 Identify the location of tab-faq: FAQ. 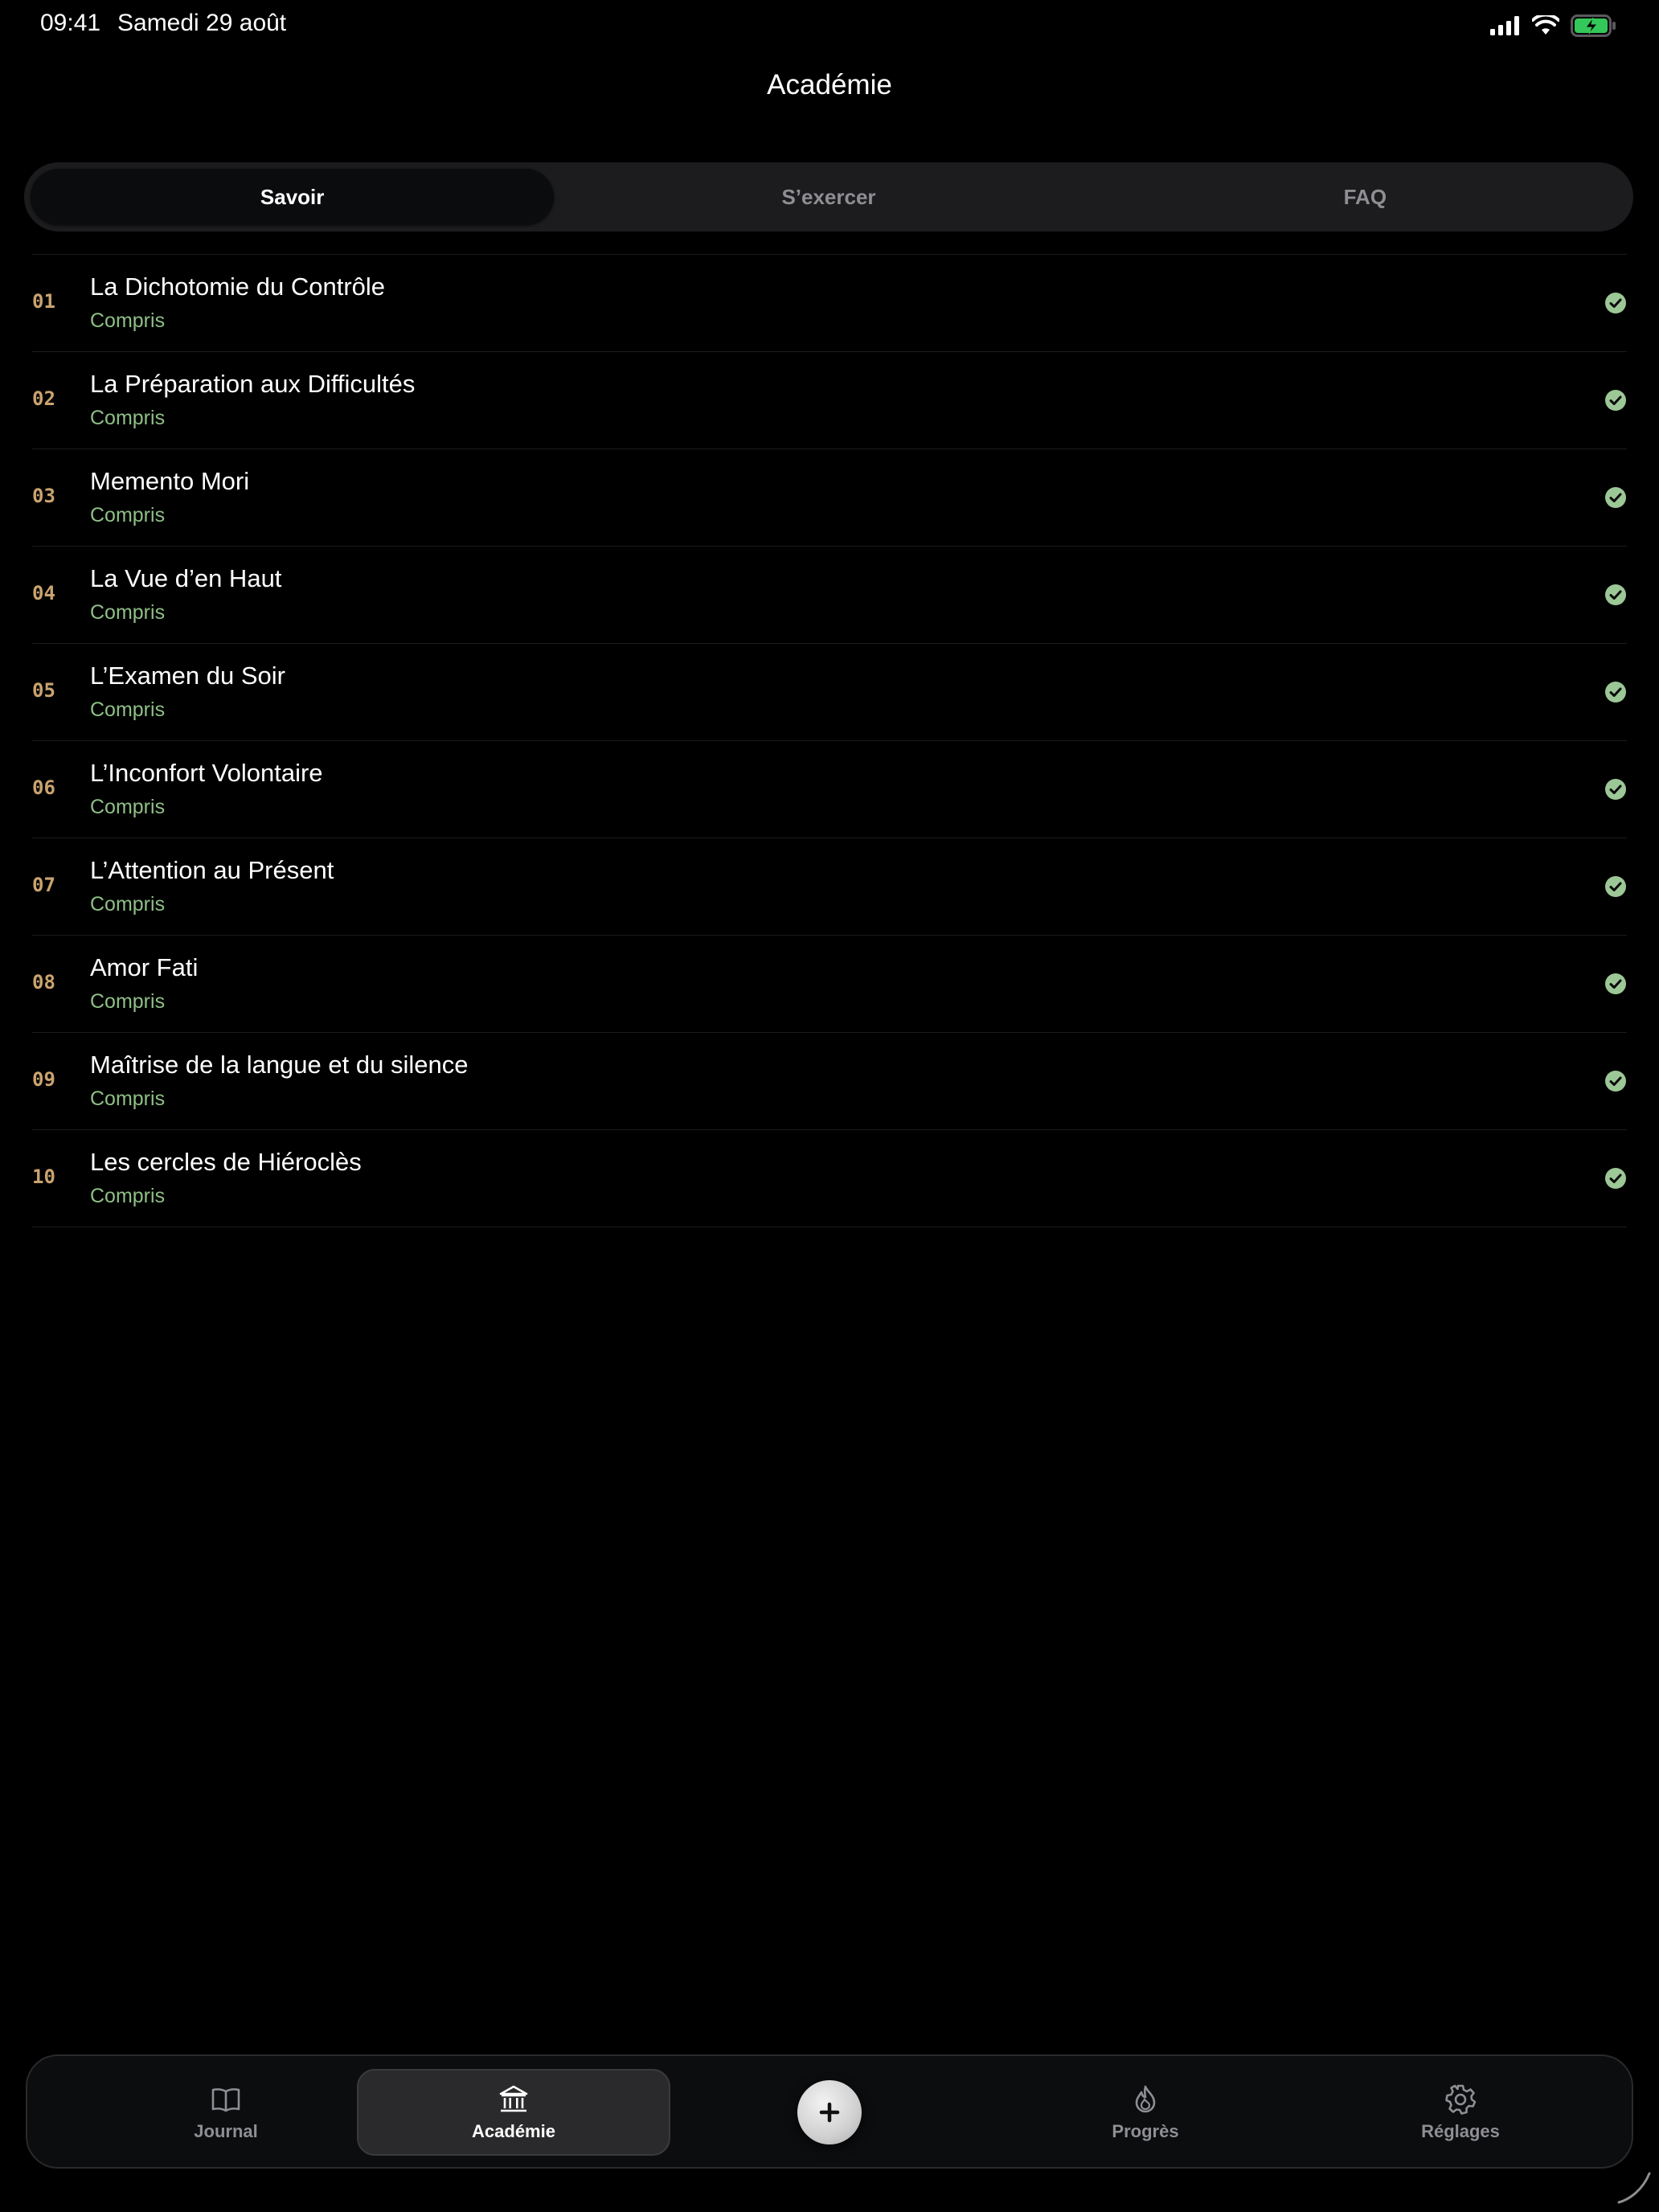
(1365, 197).